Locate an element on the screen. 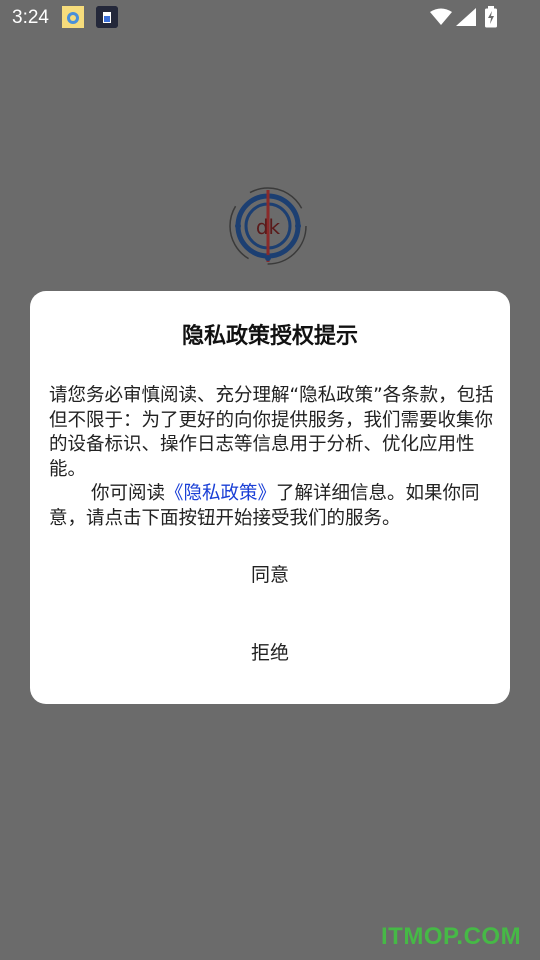  notification-sim-icon is located at coordinates (107, 17).